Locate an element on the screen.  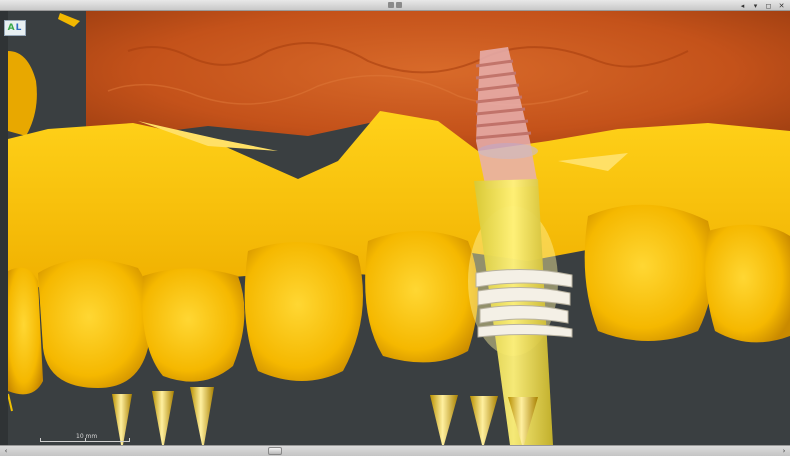
close-button: ✕ is located at coordinates (781, 6).